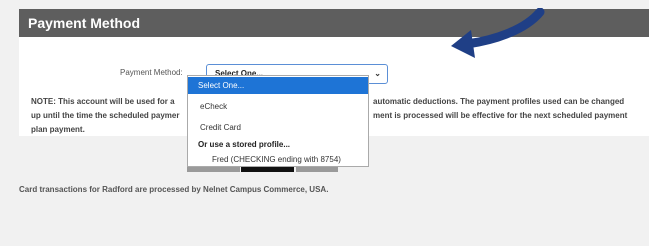 Image resolution: width=649 pixels, height=246 pixels. What do you see at coordinates (498, 33) in the screenshot?
I see `arrow-icon` at bounding box center [498, 33].